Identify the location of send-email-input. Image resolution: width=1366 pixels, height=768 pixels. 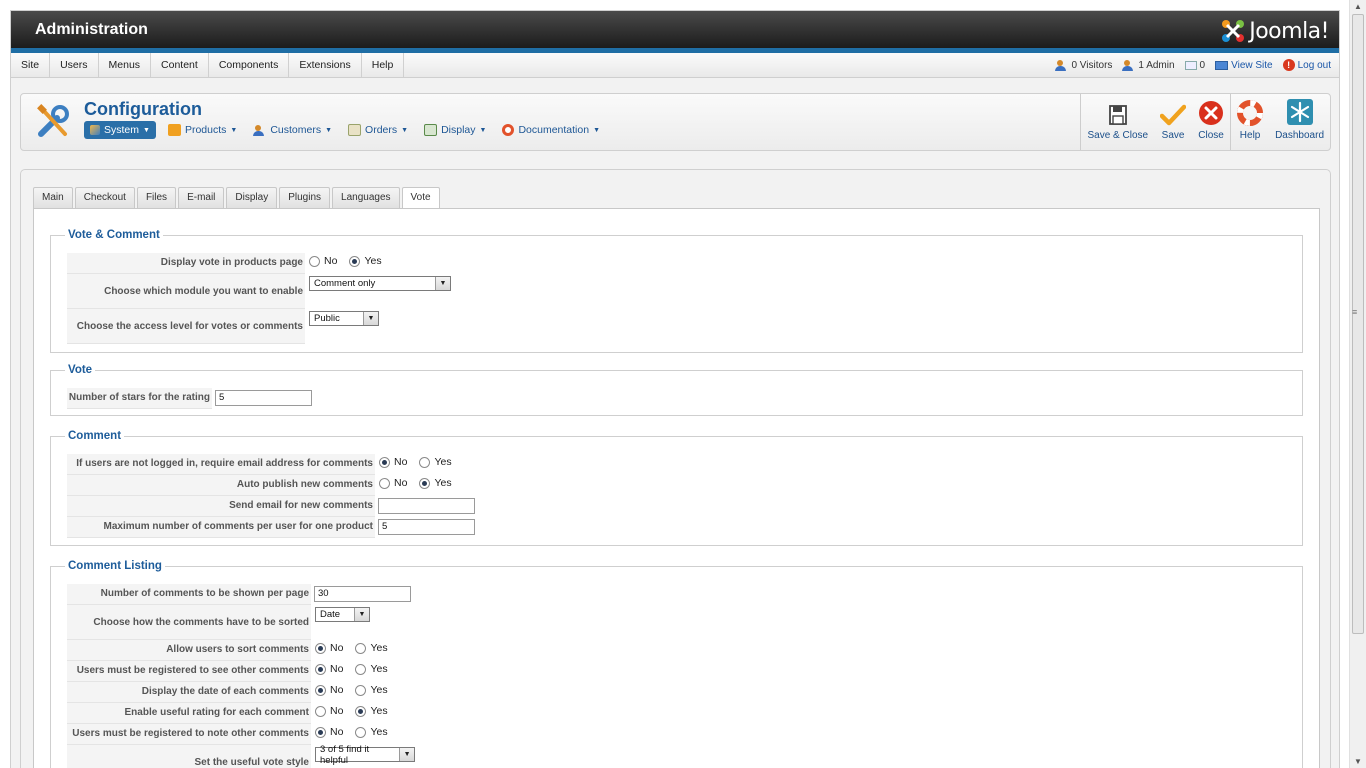
(426, 506).